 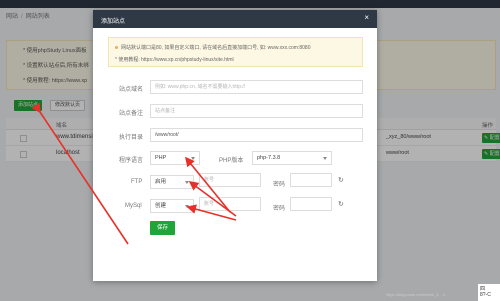 What do you see at coordinates (131, 90) in the screenshot?
I see `domain-label: 站点域名` at bounding box center [131, 90].